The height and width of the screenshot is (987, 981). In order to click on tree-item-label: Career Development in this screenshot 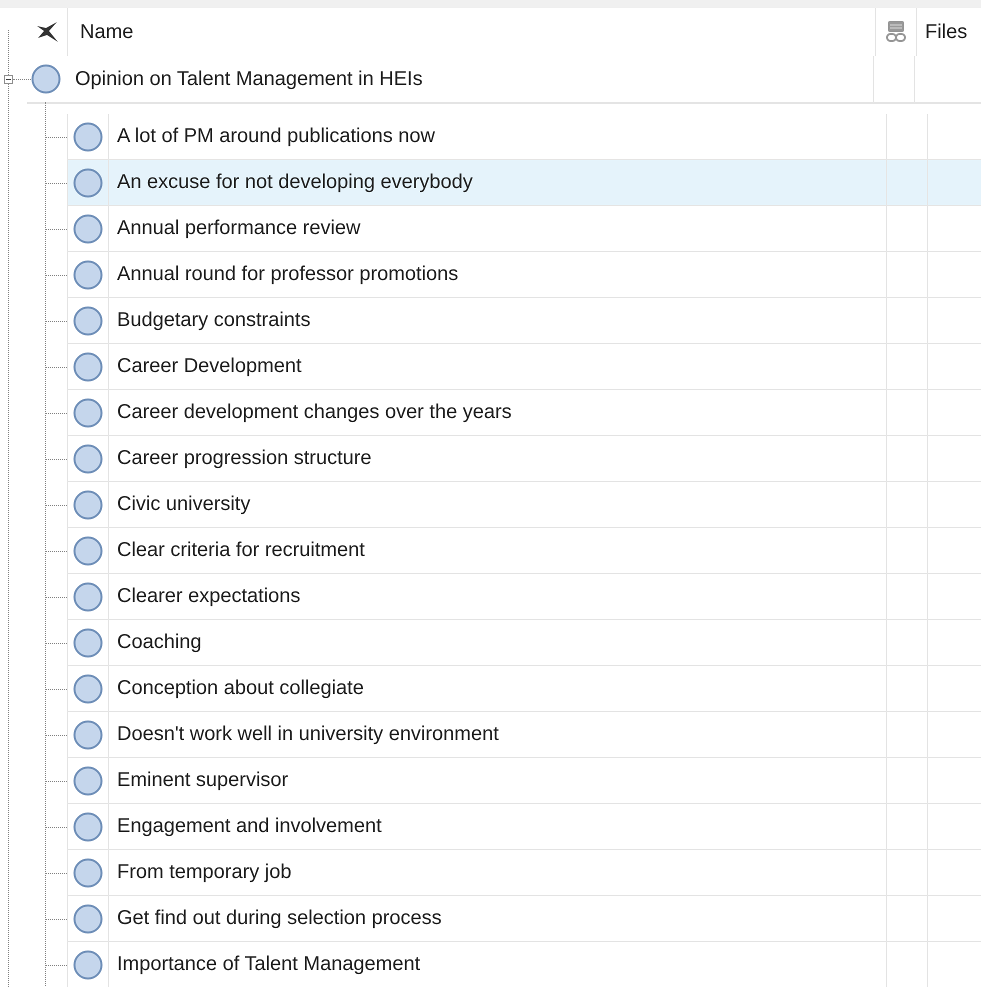, I will do `click(209, 366)`.